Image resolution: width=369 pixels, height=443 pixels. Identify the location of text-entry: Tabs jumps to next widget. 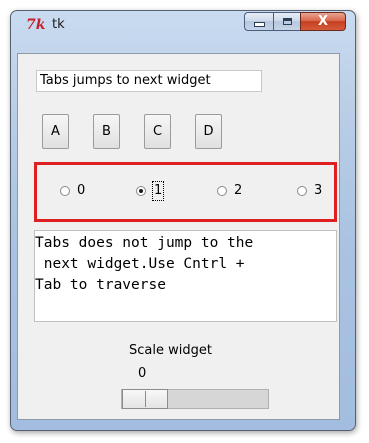
(149, 81).